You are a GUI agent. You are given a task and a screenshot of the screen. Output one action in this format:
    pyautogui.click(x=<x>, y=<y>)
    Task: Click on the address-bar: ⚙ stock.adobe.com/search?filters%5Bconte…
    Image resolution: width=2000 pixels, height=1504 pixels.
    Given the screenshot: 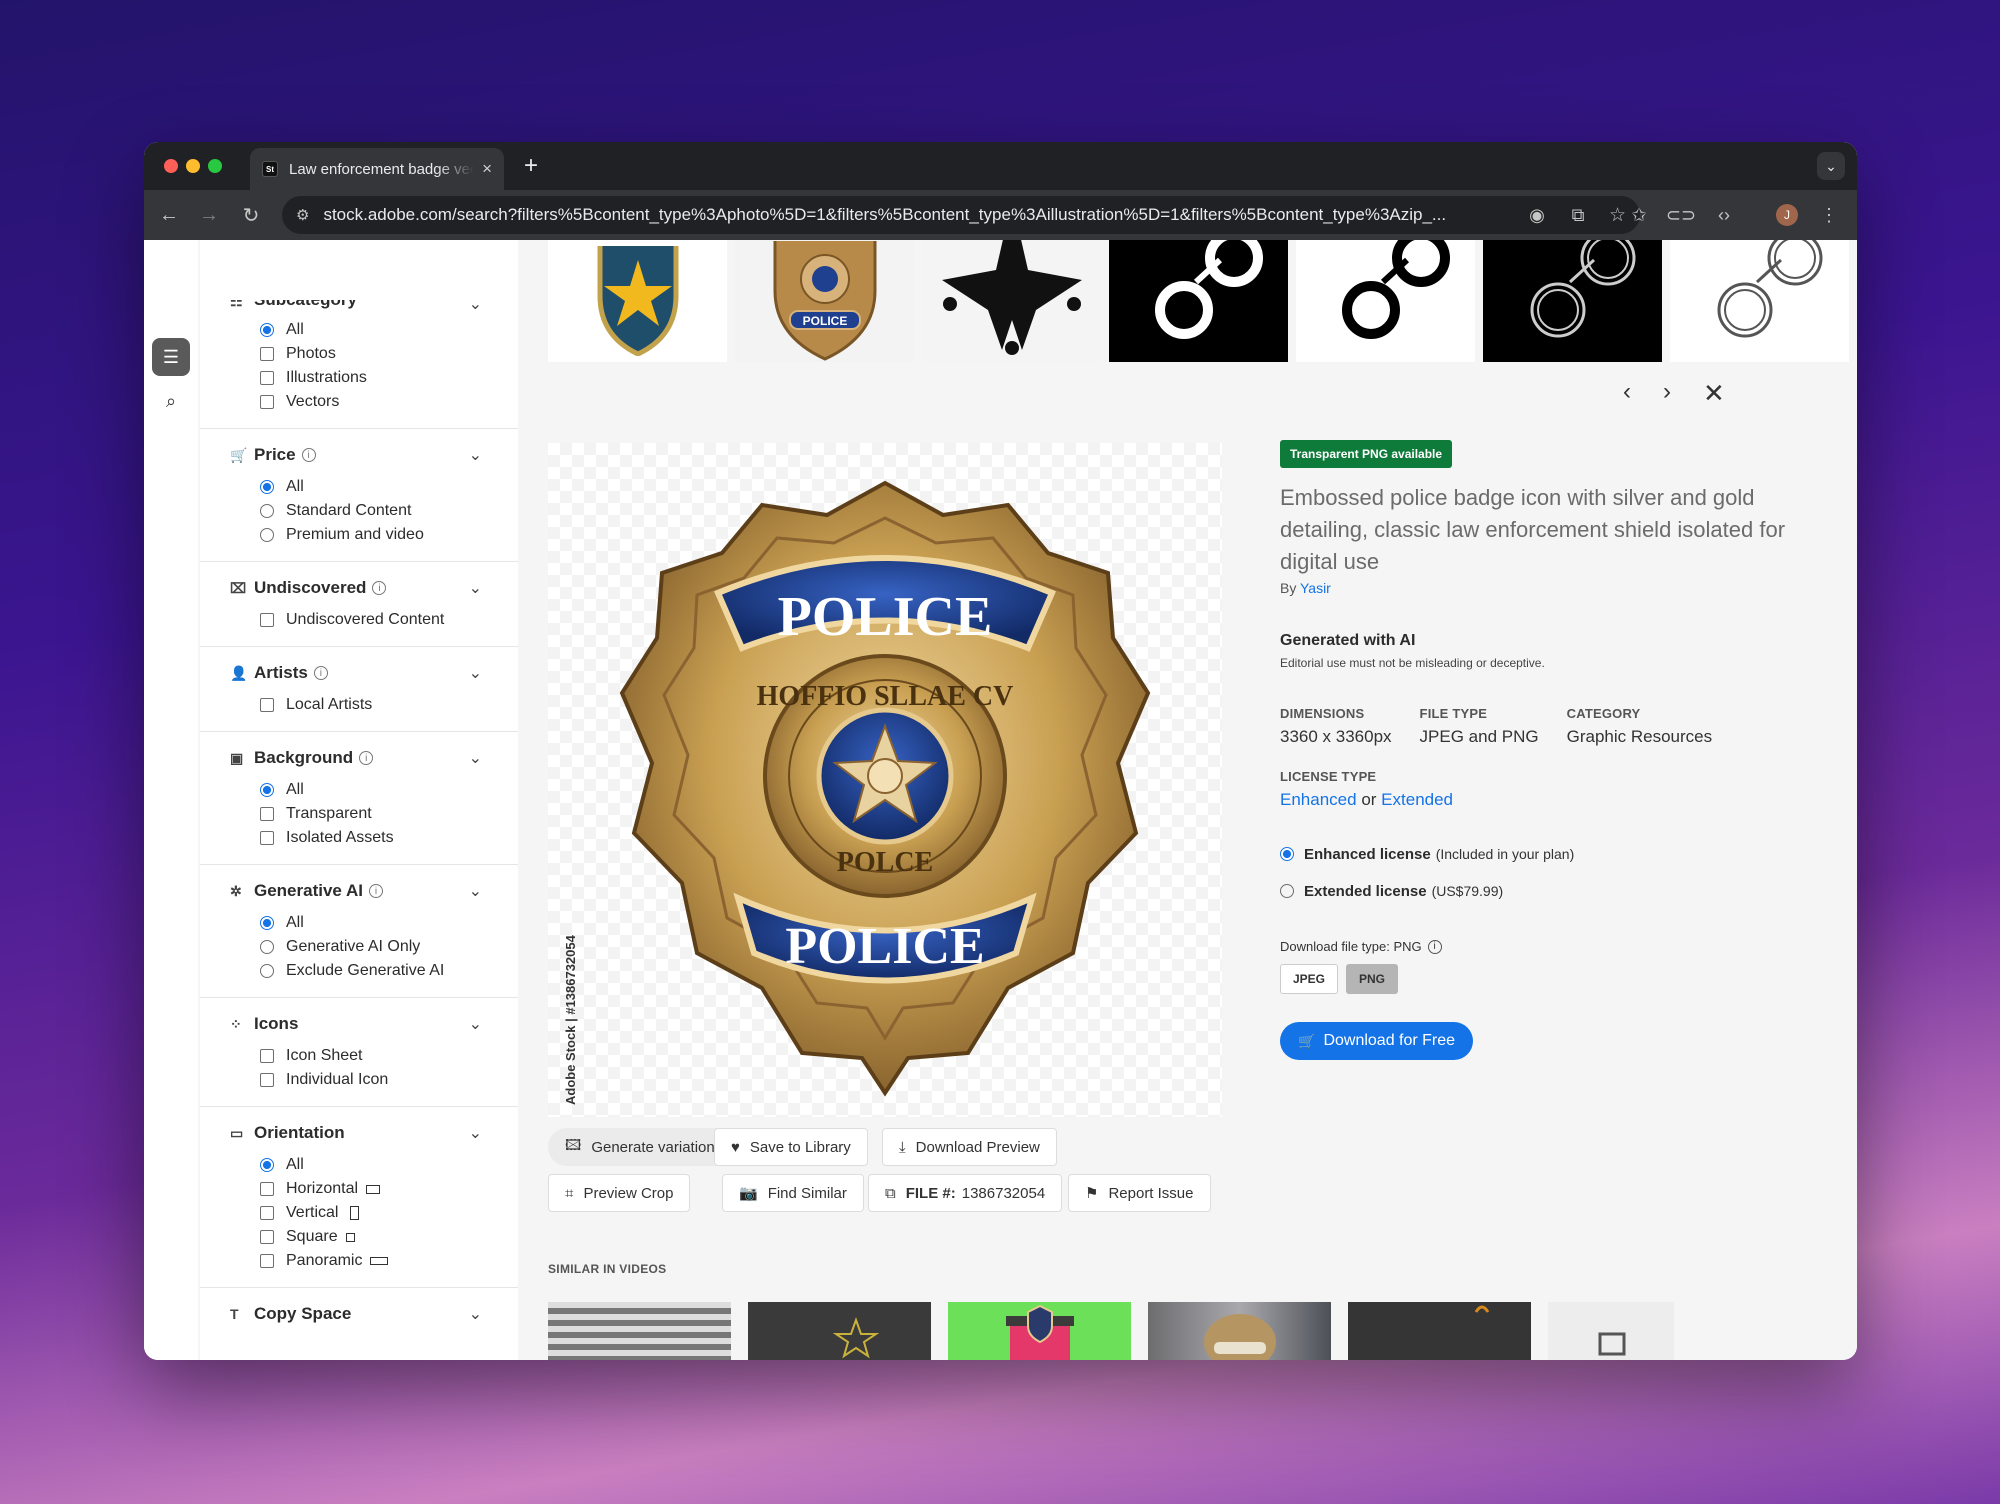 What is the action you would take?
    pyautogui.click(x=961, y=215)
    